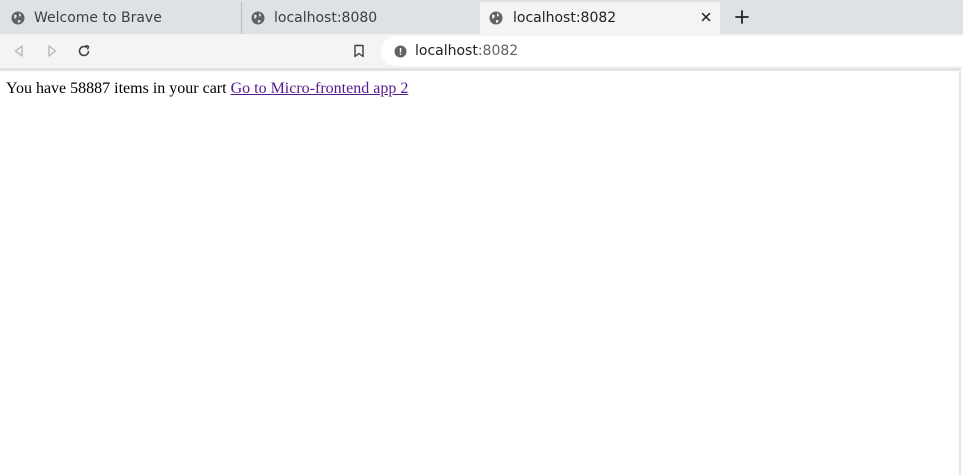 The image size is (963, 475). Describe the element at coordinates (446, 51) in the screenshot. I see `url-host: localhost` at that location.